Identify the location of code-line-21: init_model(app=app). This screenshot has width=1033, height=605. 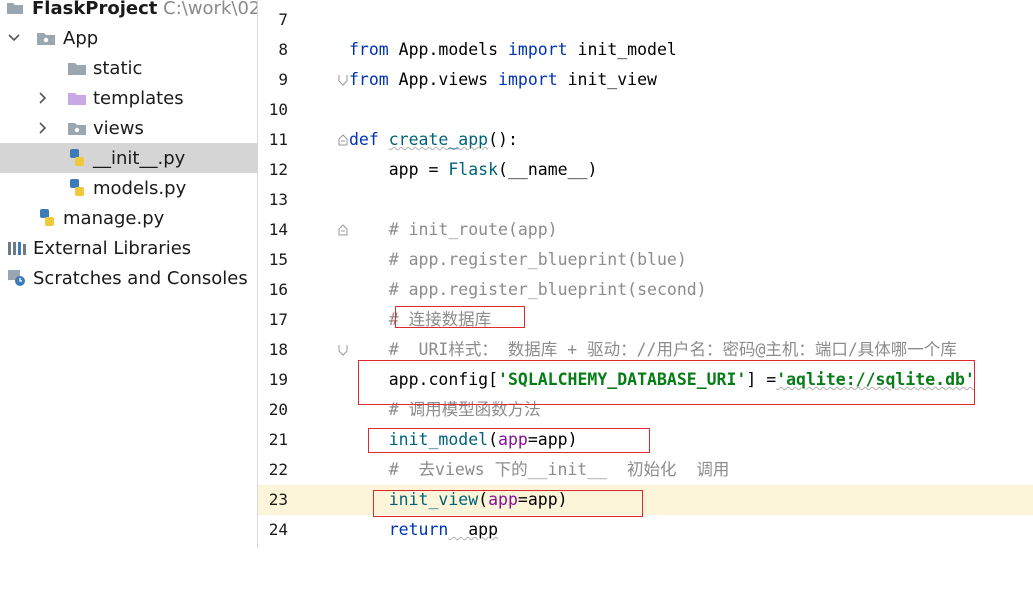
(483, 439).